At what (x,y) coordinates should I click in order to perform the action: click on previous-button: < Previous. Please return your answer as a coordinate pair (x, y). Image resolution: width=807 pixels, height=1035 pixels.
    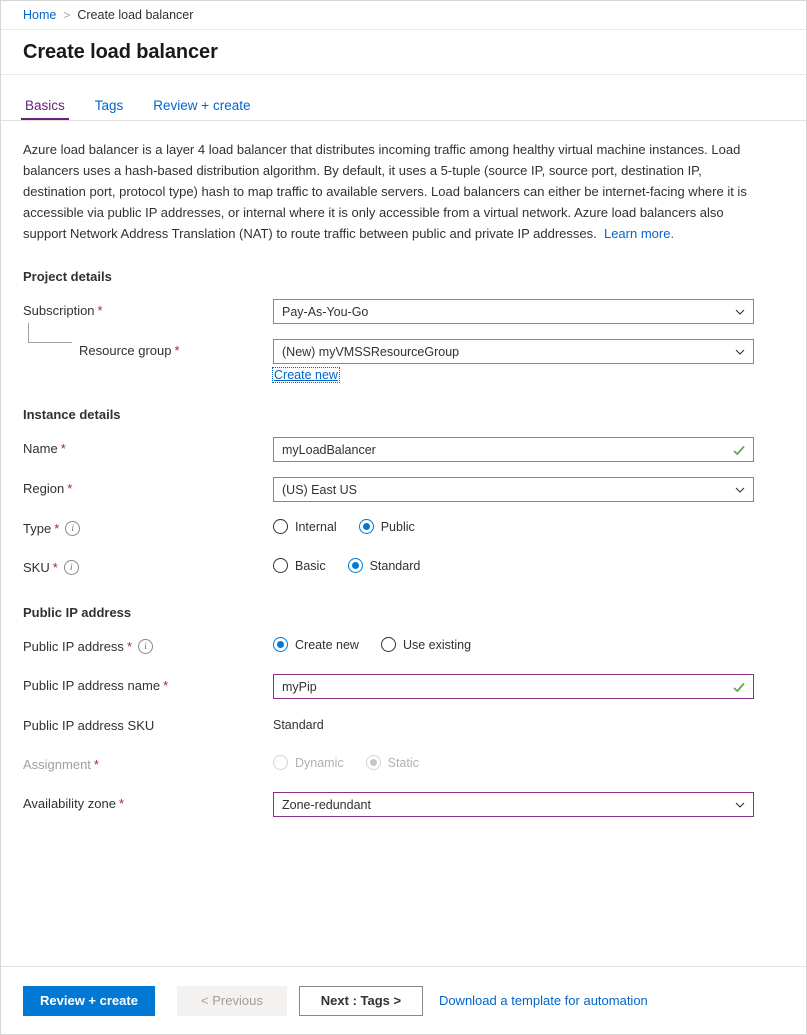
    Looking at the image, I should click on (231, 1000).